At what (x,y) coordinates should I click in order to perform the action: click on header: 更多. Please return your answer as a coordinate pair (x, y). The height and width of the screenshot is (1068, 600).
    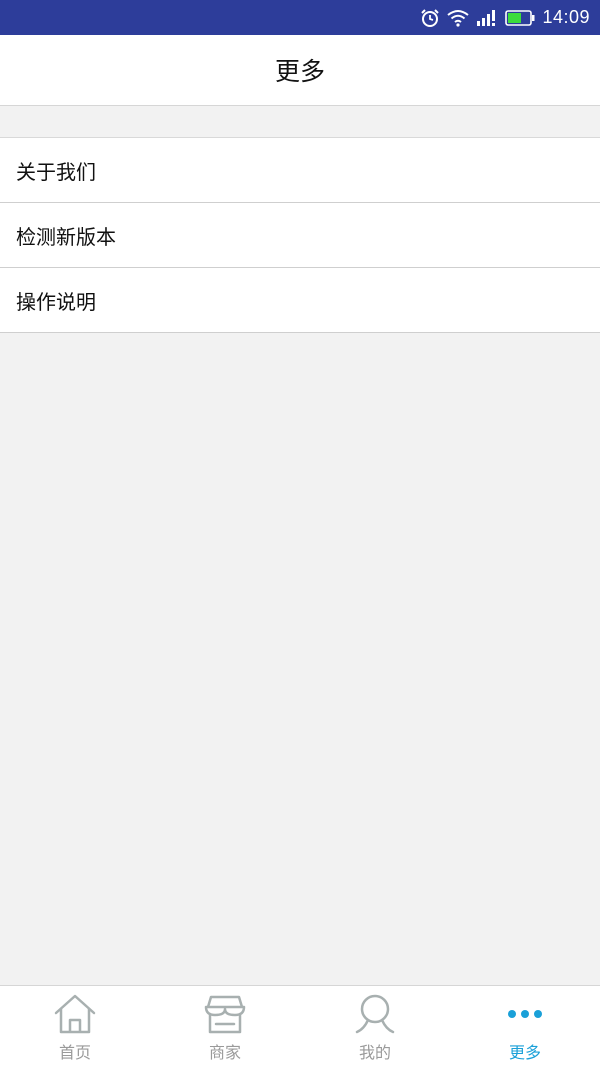
    Looking at the image, I should click on (300, 70).